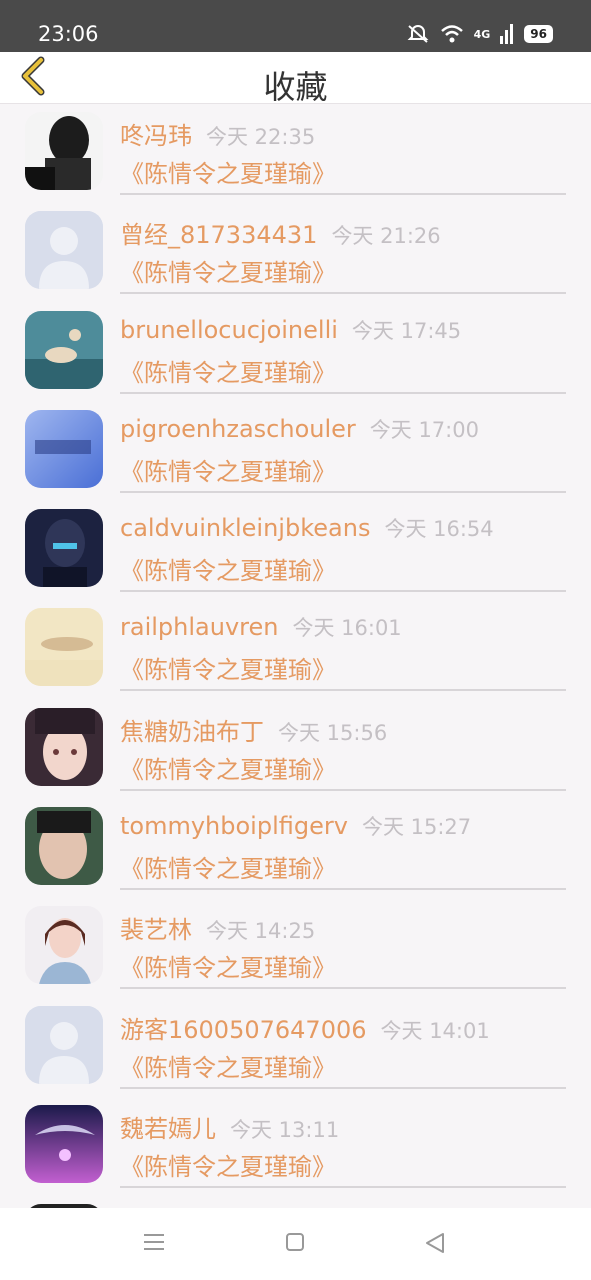 This screenshot has height=1280, width=591. I want to click on list-item: 咚冯玮 今天 22:35 《陈情令之夏瑾瑜》, so click(295, 153).